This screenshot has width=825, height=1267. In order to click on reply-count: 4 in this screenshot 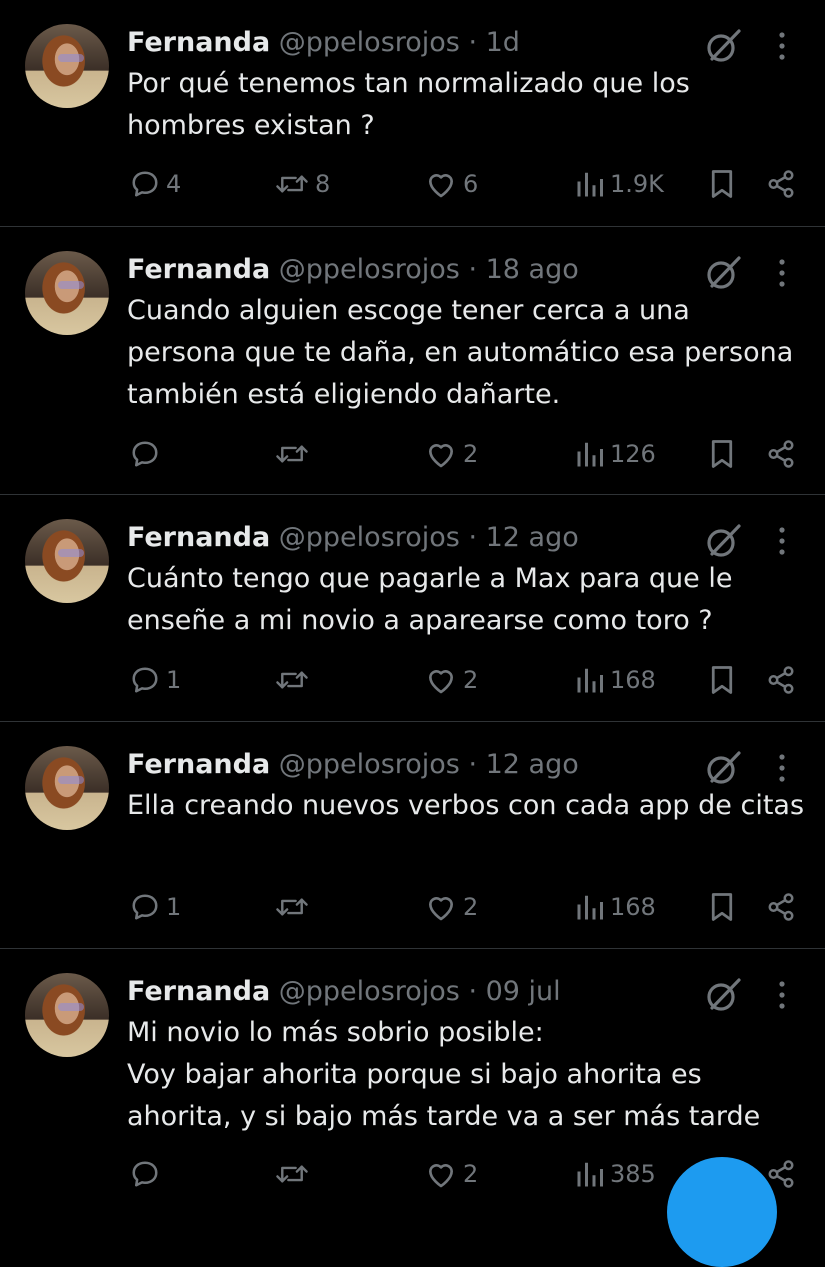, I will do `click(174, 184)`.